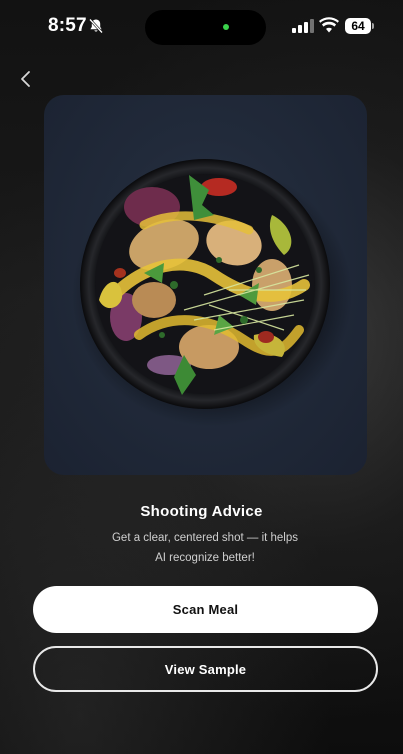 This screenshot has height=754, width=403. I want to click on scan-meal-button: Scan Meal, so click(205, 609).